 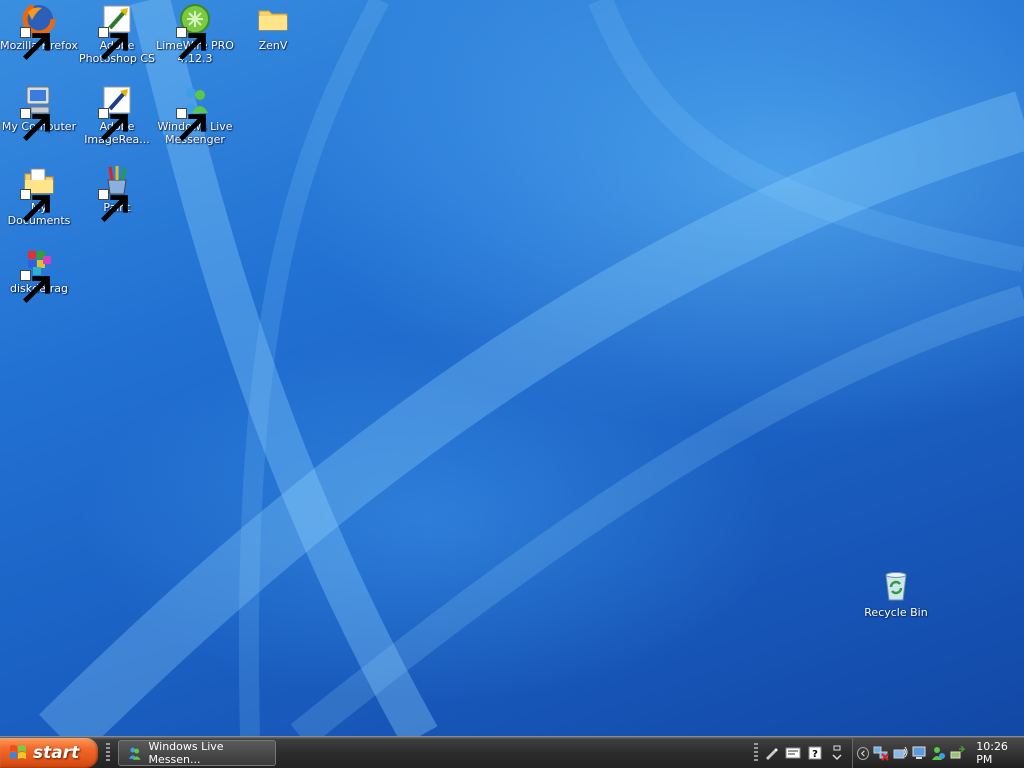 What do you see at coordinates (273, 19) in the screenshot?
I see `folder-icon` at bounding box center [273, 19].